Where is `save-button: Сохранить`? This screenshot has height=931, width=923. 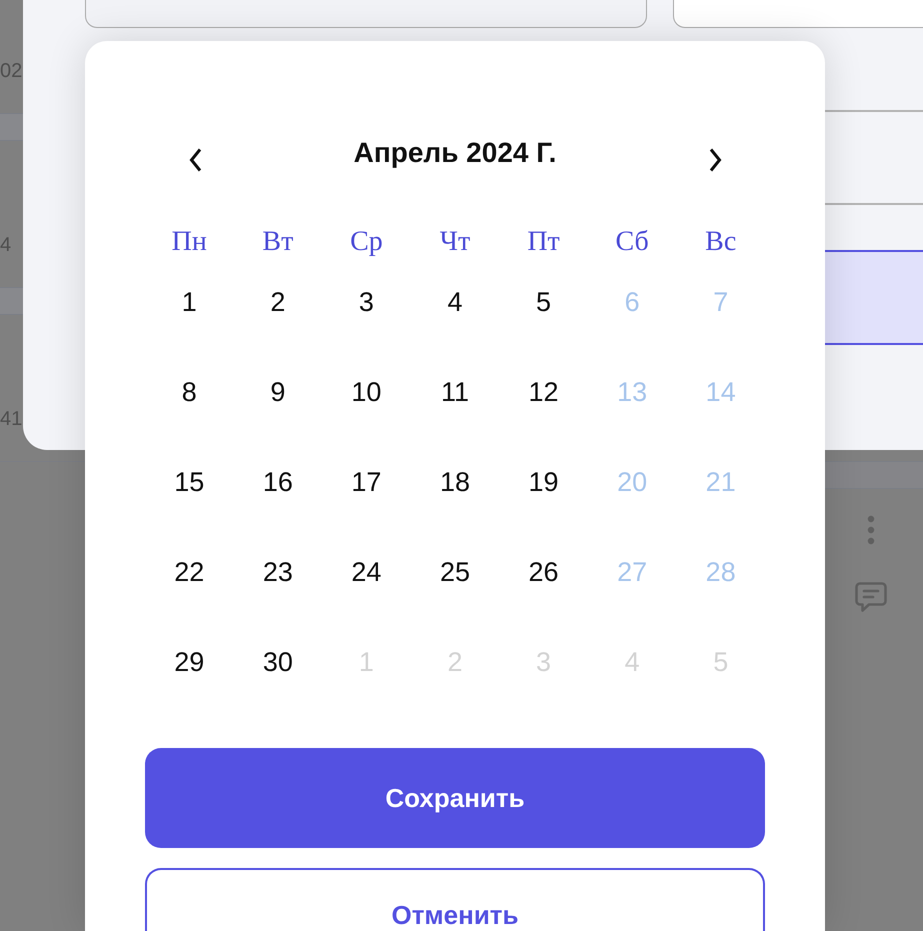 save-button: Сохранить is located at coordinates (455, 798).